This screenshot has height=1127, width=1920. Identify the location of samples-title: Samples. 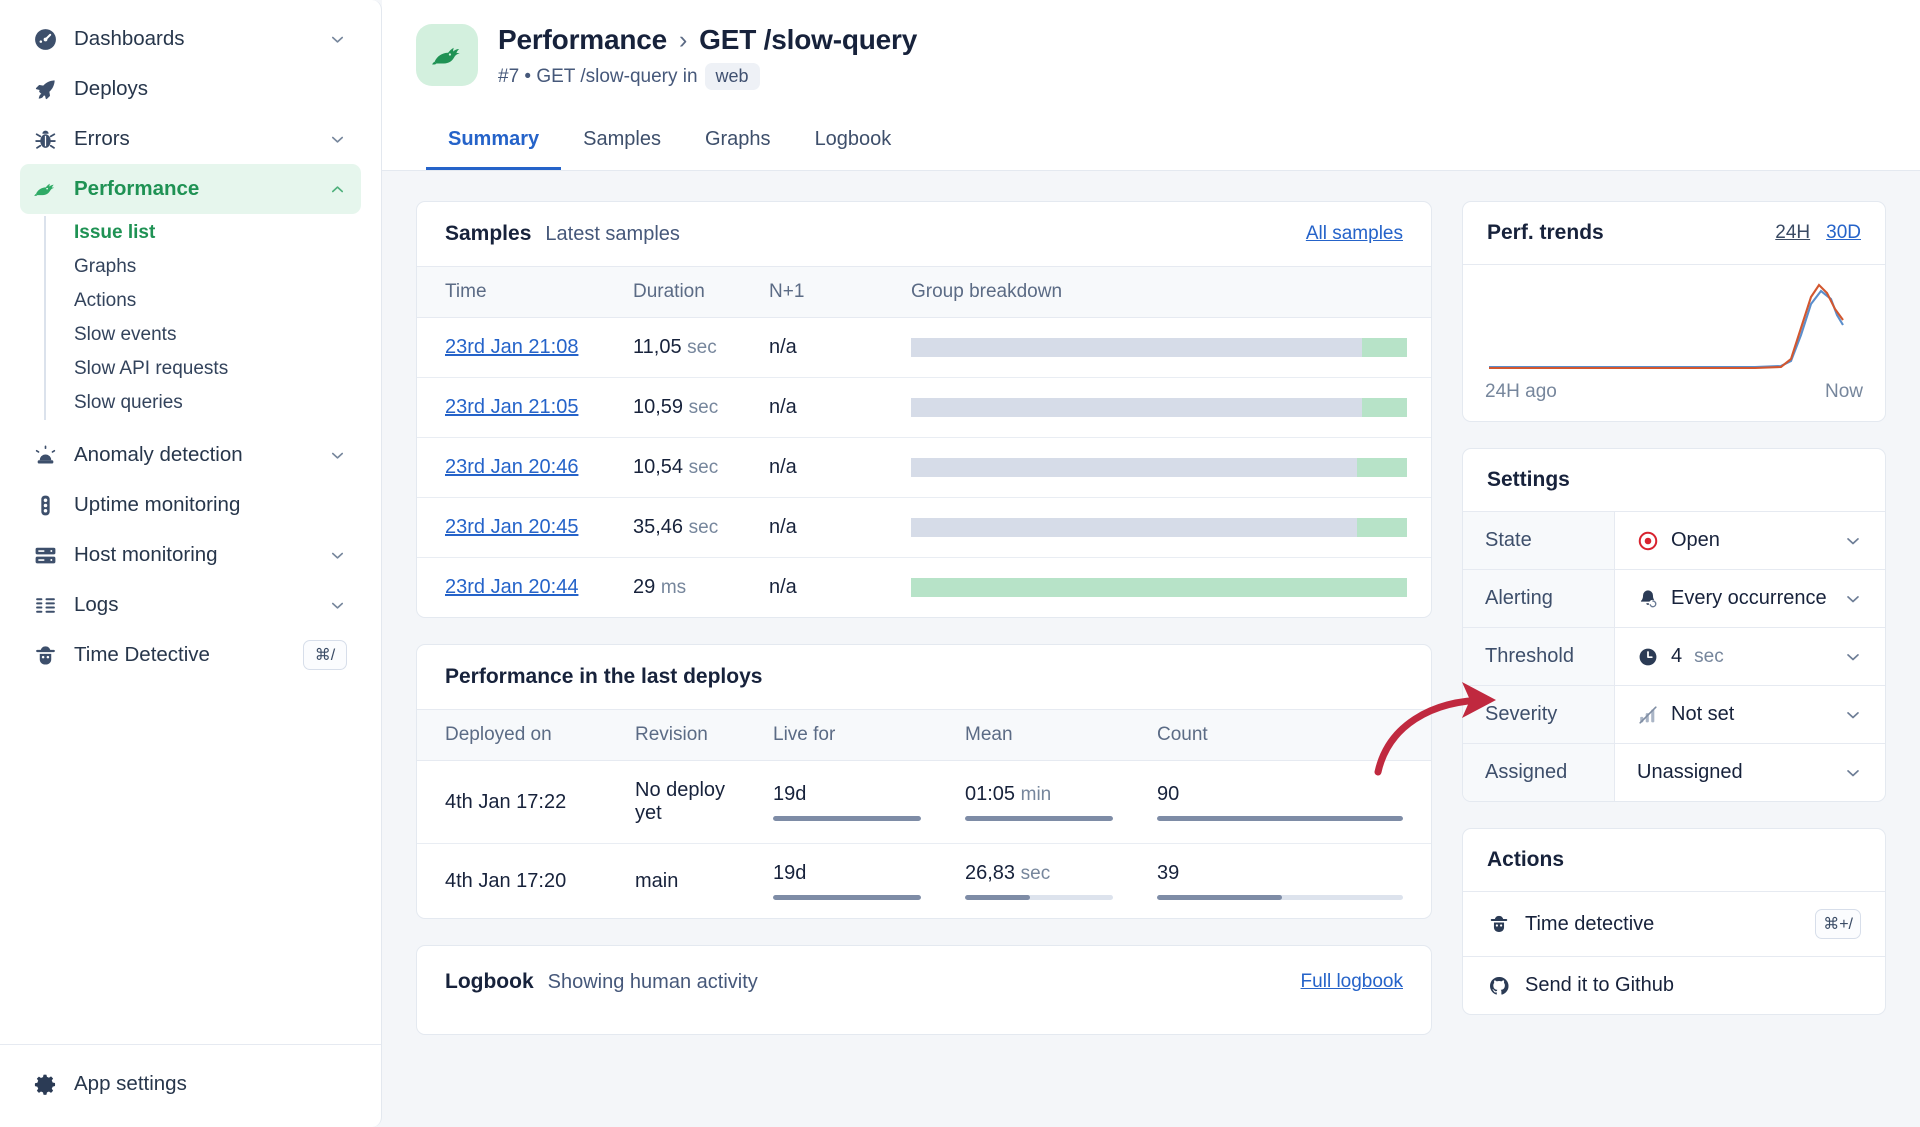
(488, 233).